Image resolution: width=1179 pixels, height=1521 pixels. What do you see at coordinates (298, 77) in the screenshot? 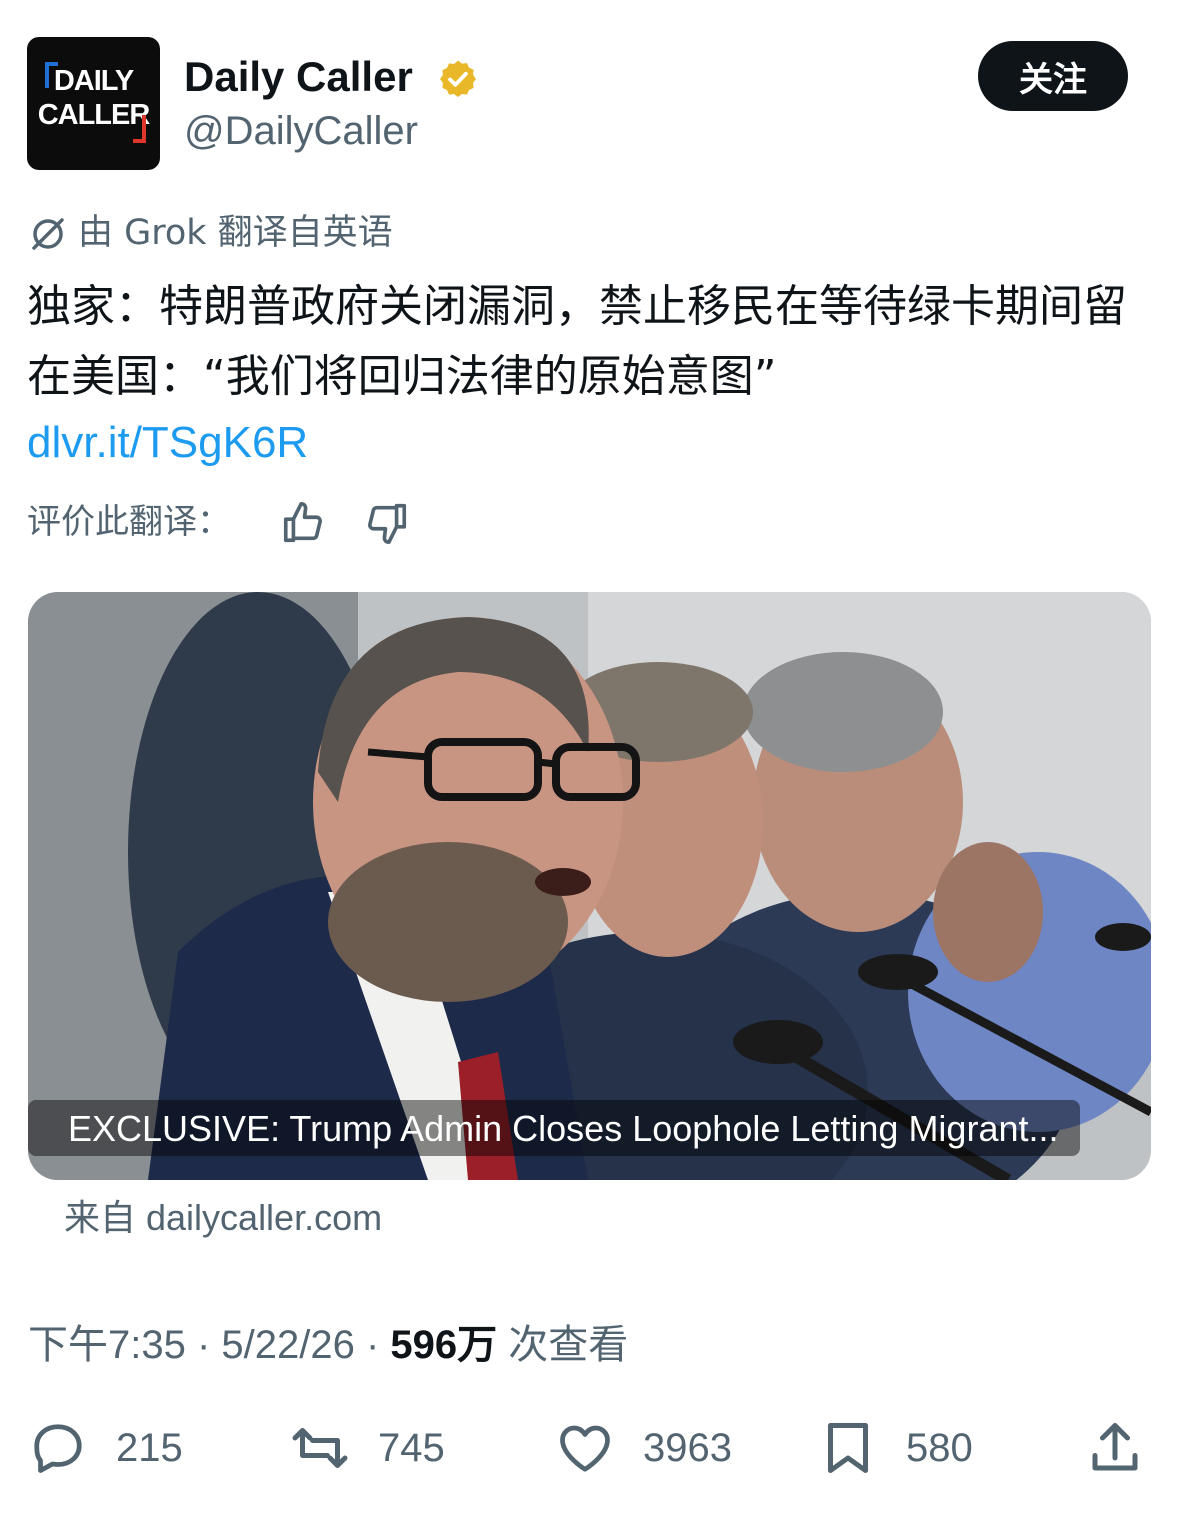
I see `account-name: Daily Caller` at bounding box center [298, 77].